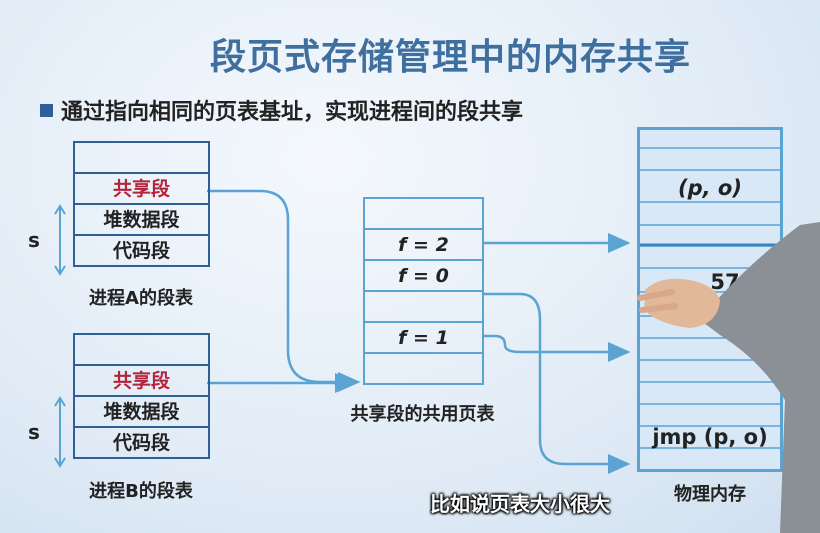 This screenshot has width=820, height=533. Describe the element at coordinates (520, 504) in the screenshot. I see `video-subtitle: 比如说页表大小很大` at that location.